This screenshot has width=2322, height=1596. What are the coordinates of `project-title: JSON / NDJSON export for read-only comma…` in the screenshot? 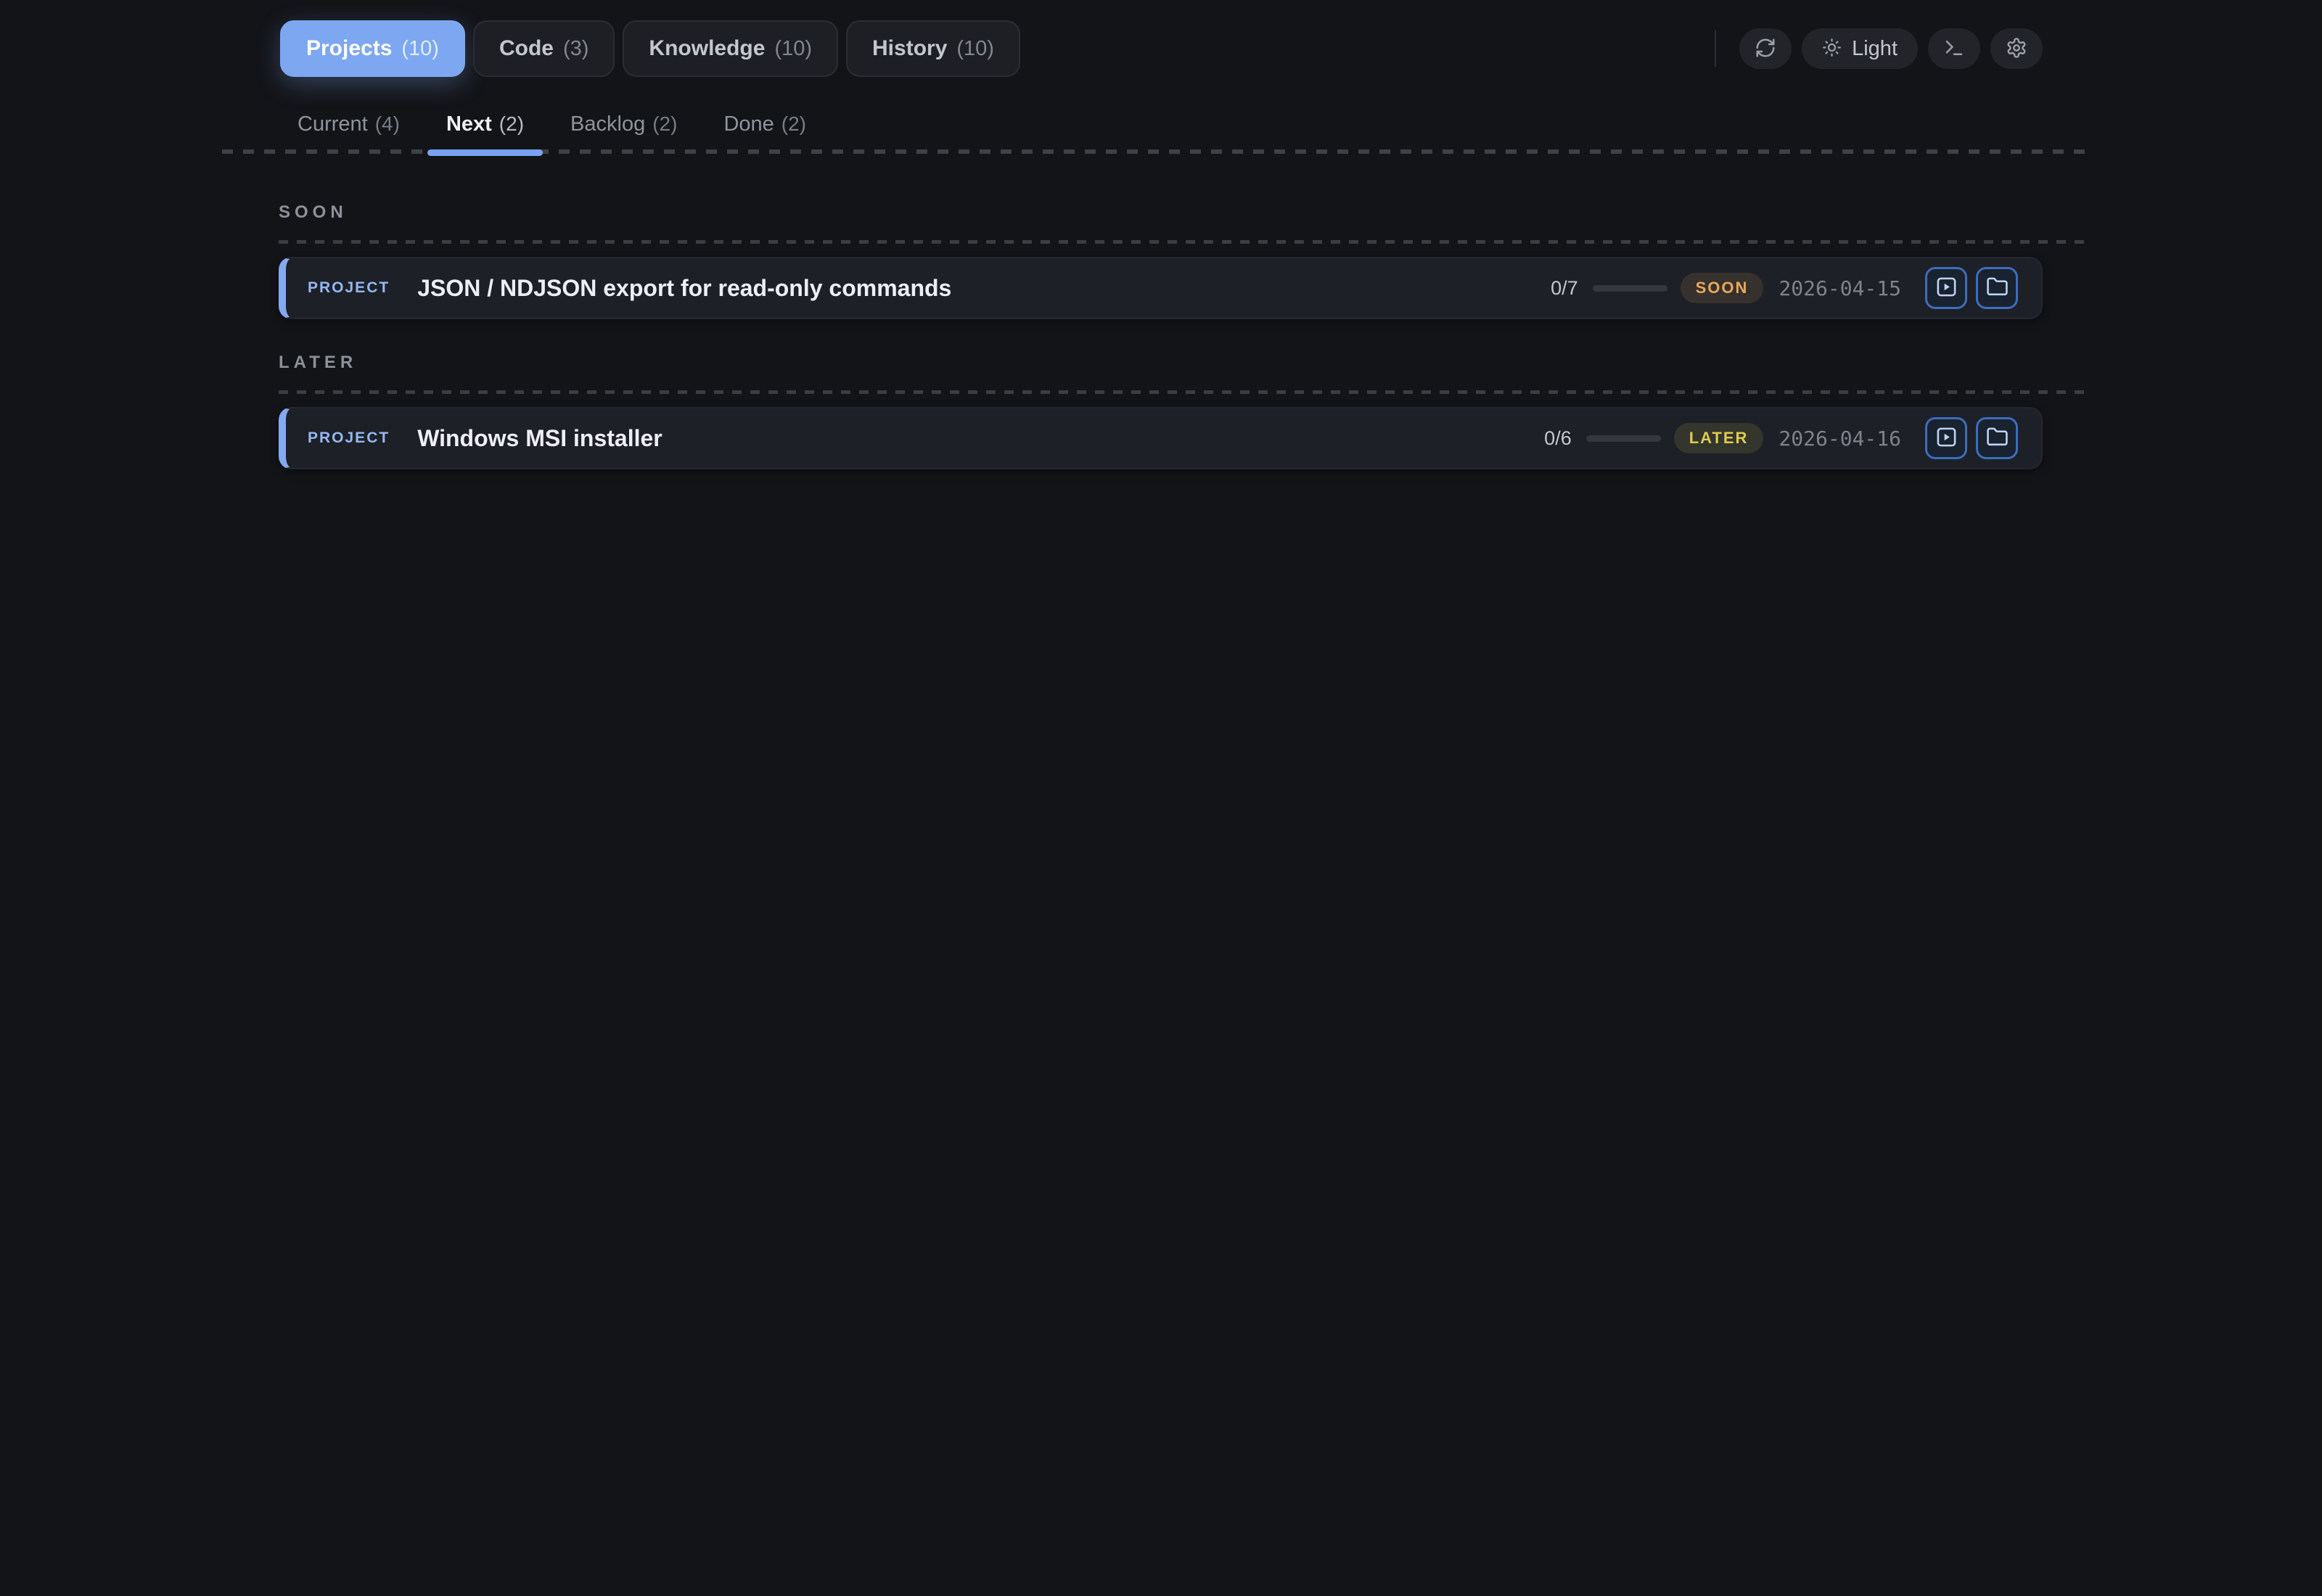 It's located at (684, 287).